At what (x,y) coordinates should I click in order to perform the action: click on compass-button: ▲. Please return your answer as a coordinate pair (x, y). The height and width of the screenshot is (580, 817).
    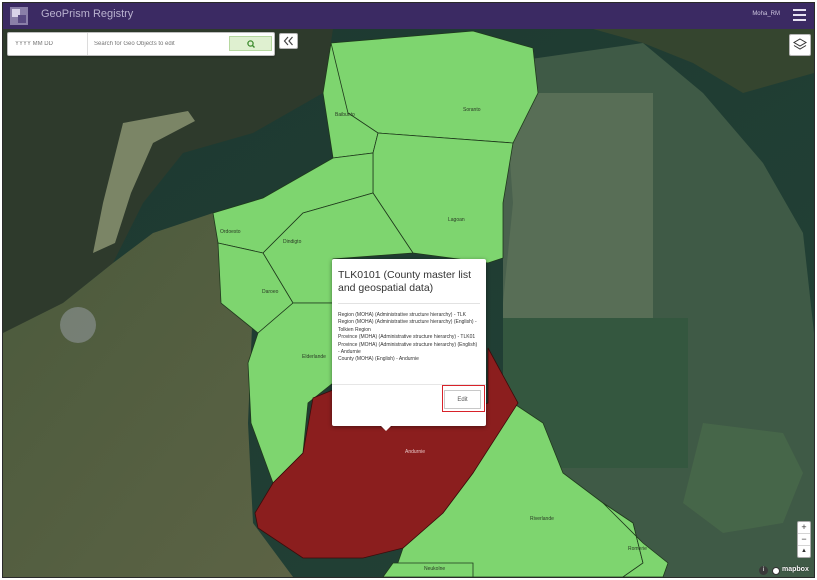
    Looking at the image, I should click on (804, 551).